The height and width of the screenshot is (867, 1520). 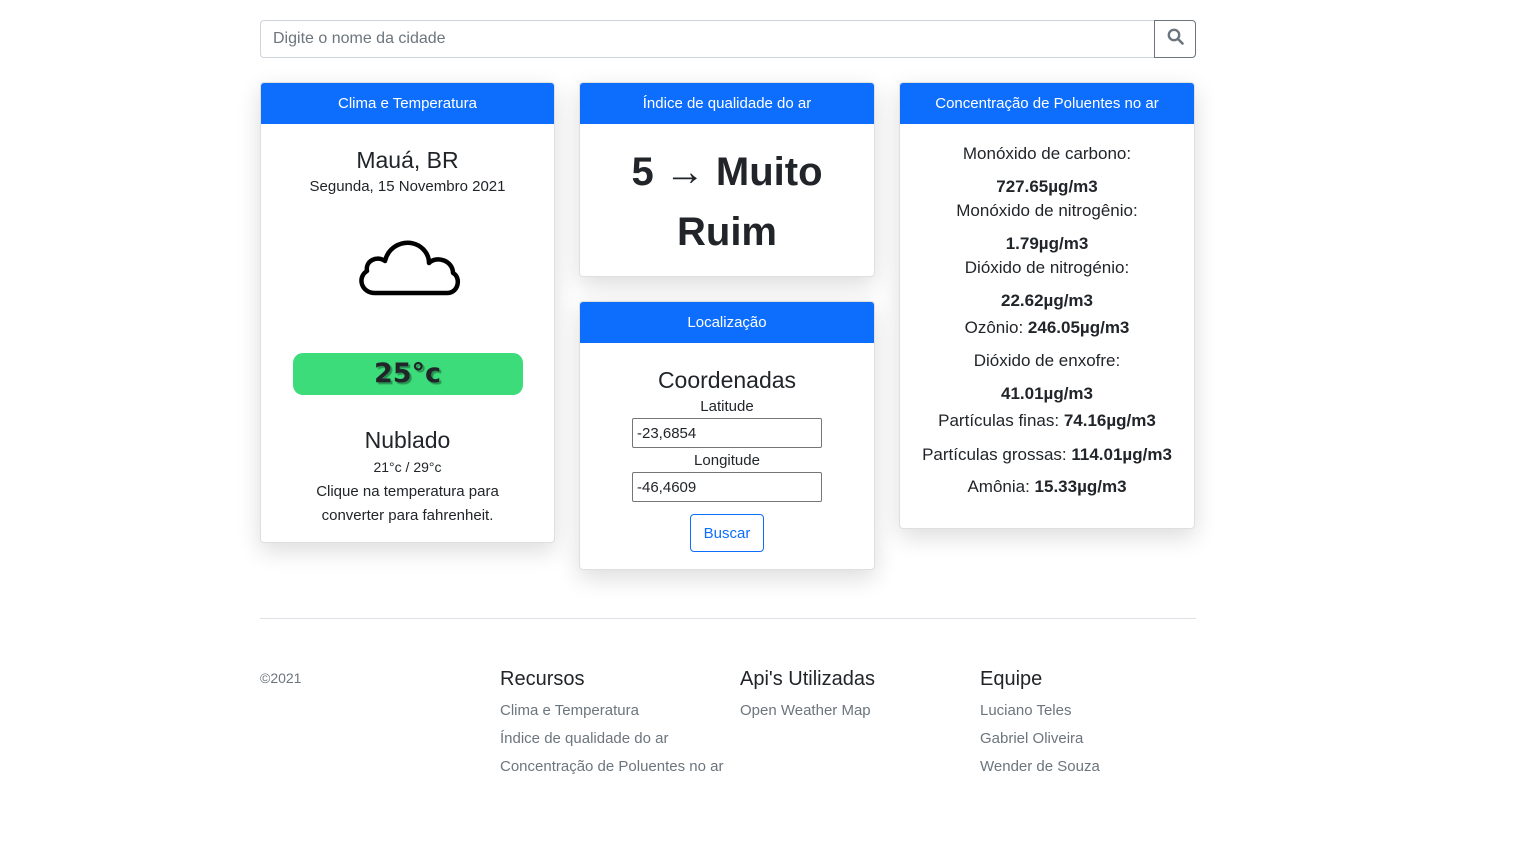 I want to click on pm10-value: 114.01µg/m3, so click(x=1121, y=454).